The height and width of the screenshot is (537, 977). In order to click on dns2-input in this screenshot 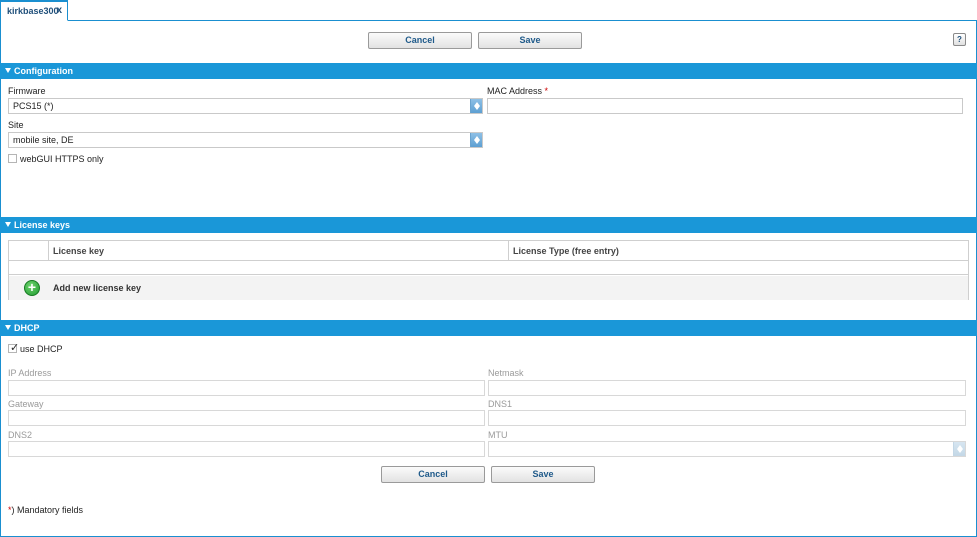, I will do `click(246, 449)`.